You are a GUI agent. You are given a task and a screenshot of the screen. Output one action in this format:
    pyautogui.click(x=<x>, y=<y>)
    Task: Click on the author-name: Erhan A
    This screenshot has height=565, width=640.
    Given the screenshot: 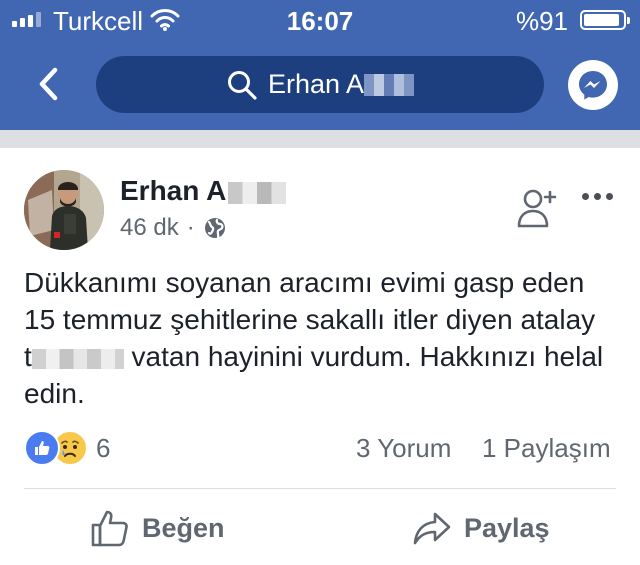 What is the action you would take?
    pyautogui.click(x=203, y=191)
    